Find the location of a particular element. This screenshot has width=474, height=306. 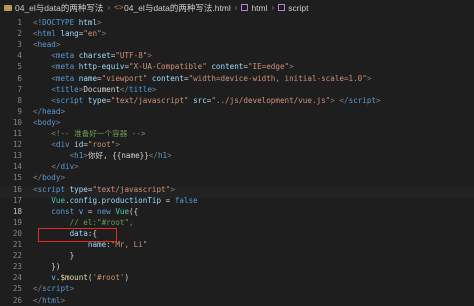

code-token: script is located at coordinates (51, 189).